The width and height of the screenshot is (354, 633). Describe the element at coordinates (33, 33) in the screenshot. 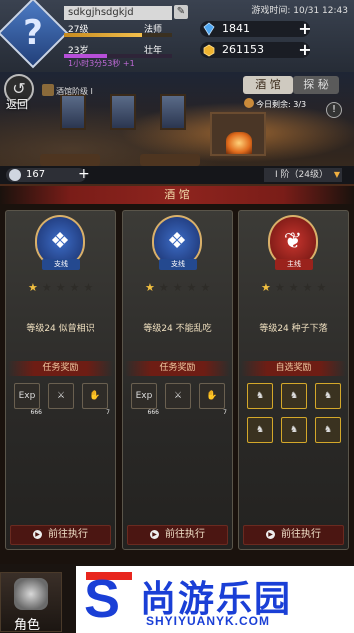

I see `avatar-question-icon: ?` at that location.